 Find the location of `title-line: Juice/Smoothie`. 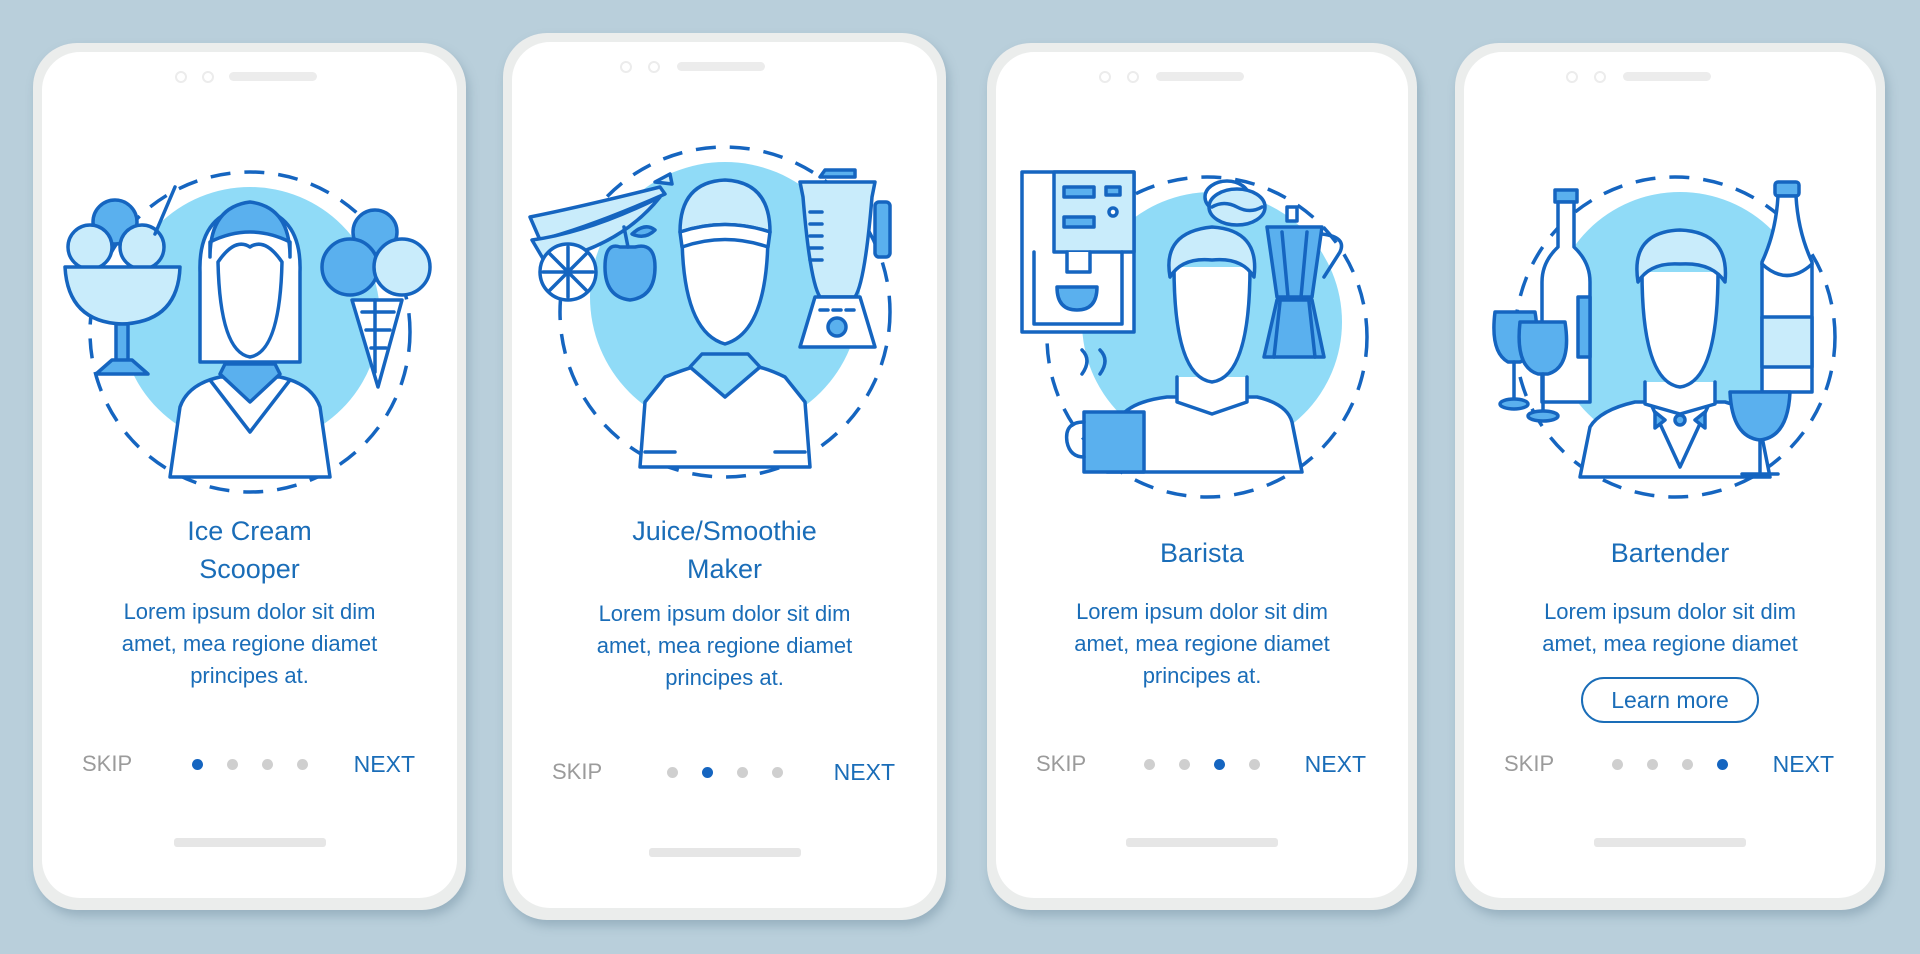

title-line: Juice/Smoothie is located at coordinates (724, 531).